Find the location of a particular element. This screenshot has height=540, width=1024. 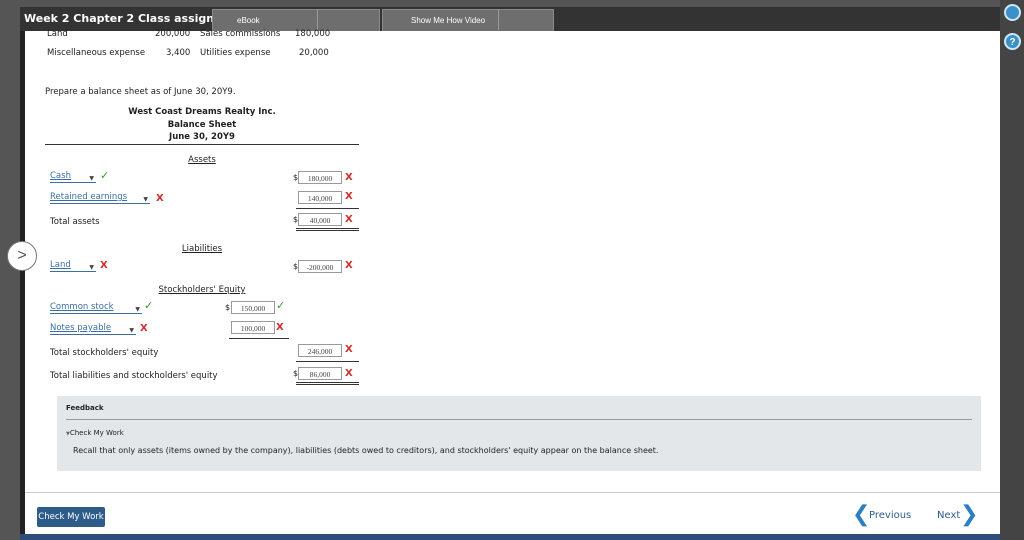

show-me-how-video-button: Show Me How Video is located at coordinates (468, 20).